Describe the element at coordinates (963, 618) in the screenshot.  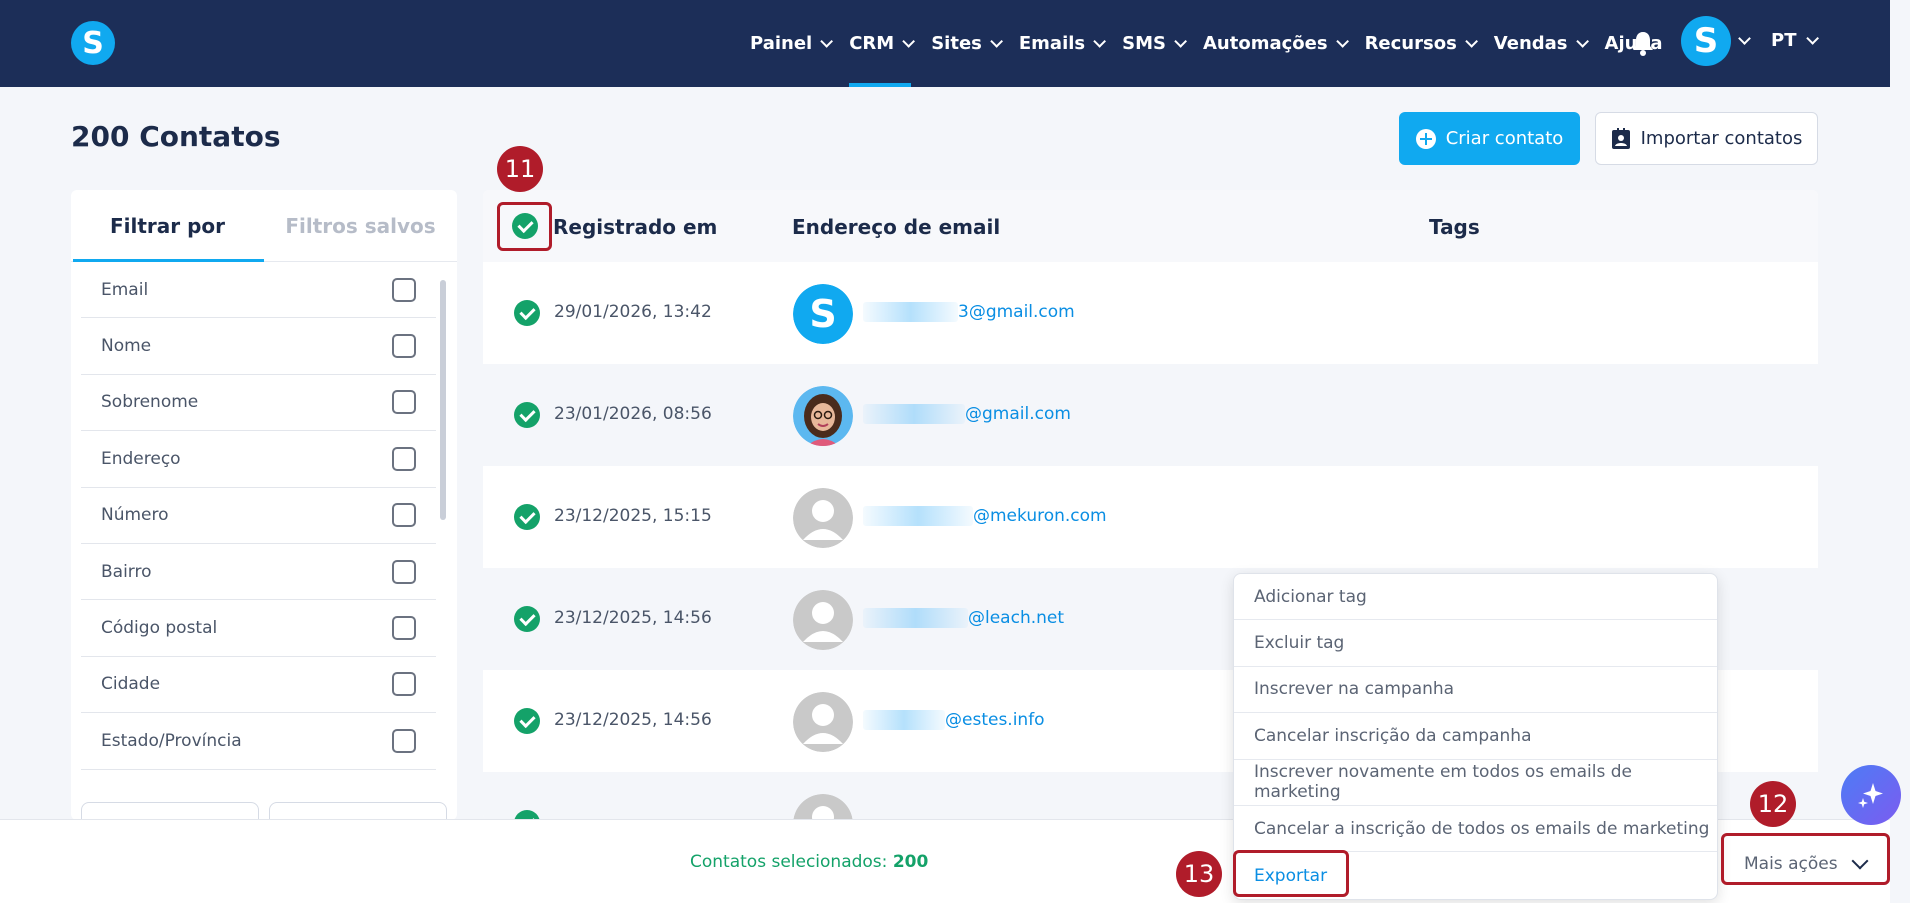
I see `email-link: @leach.net` at that location.